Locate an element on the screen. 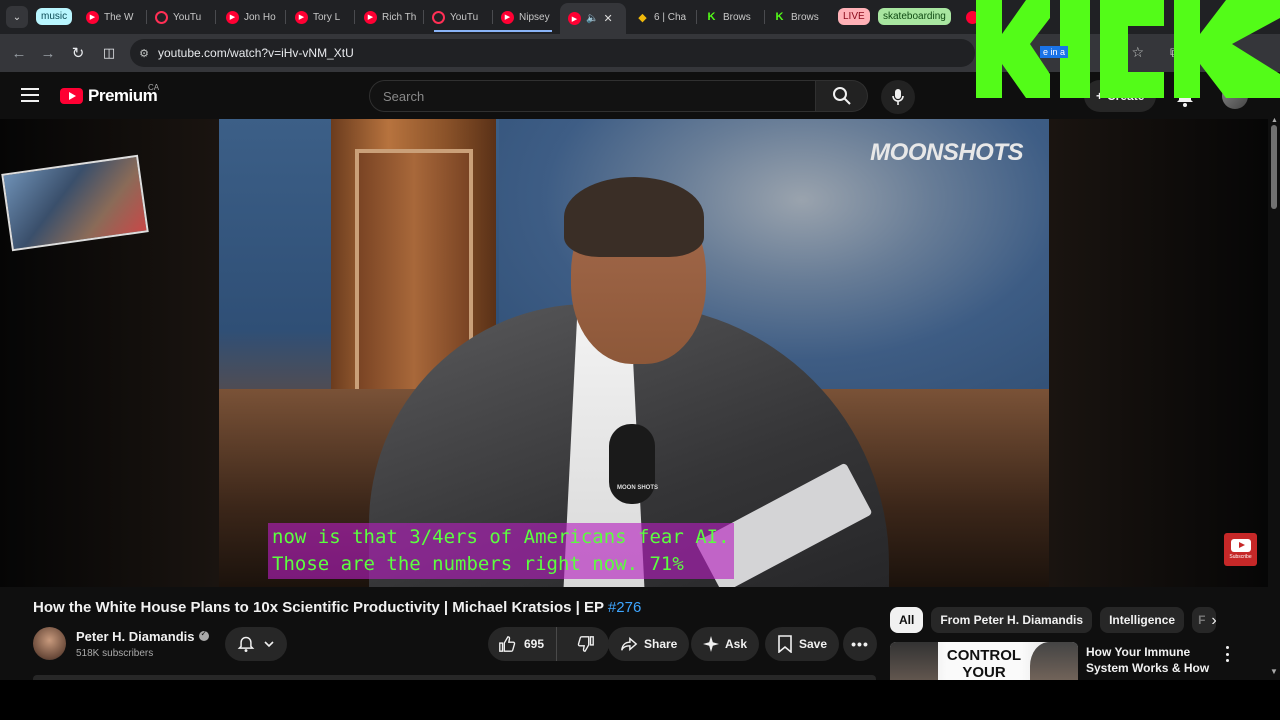 The height and width of the screenshot is (720, 1280). caption-line: now is that 3/4ers of Americans fear AI. is located at coordinates (501, 537).